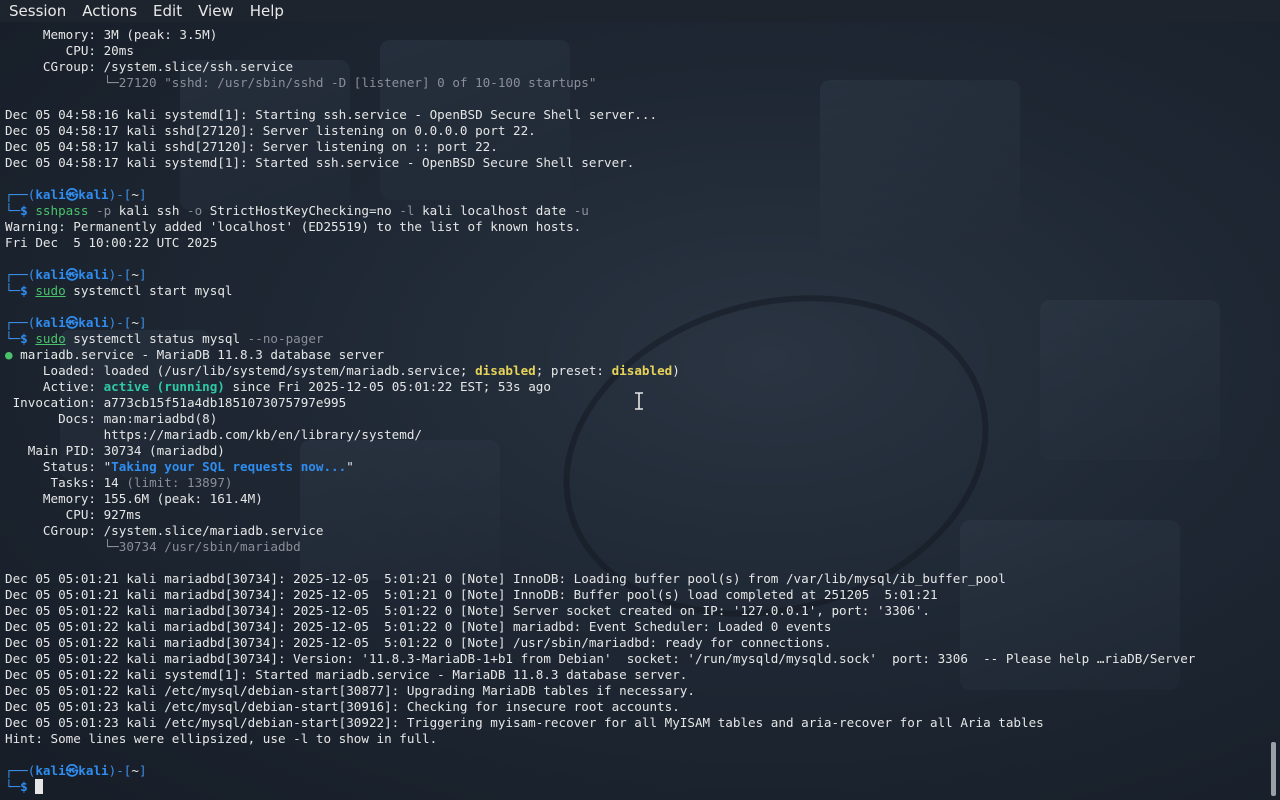  What do you see at coordinates (54, 386) in the screenshot?
I see `terminal-text: Active:` at bounding box center [54, 386].